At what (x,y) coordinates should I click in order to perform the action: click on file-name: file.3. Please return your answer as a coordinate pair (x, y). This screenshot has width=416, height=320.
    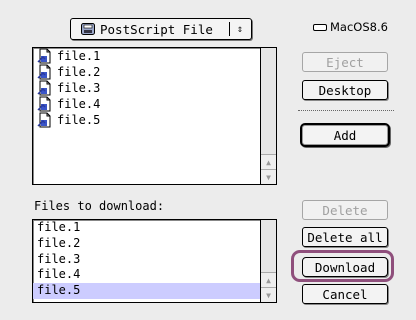
    Looking at the image, I should click on (79, 88).